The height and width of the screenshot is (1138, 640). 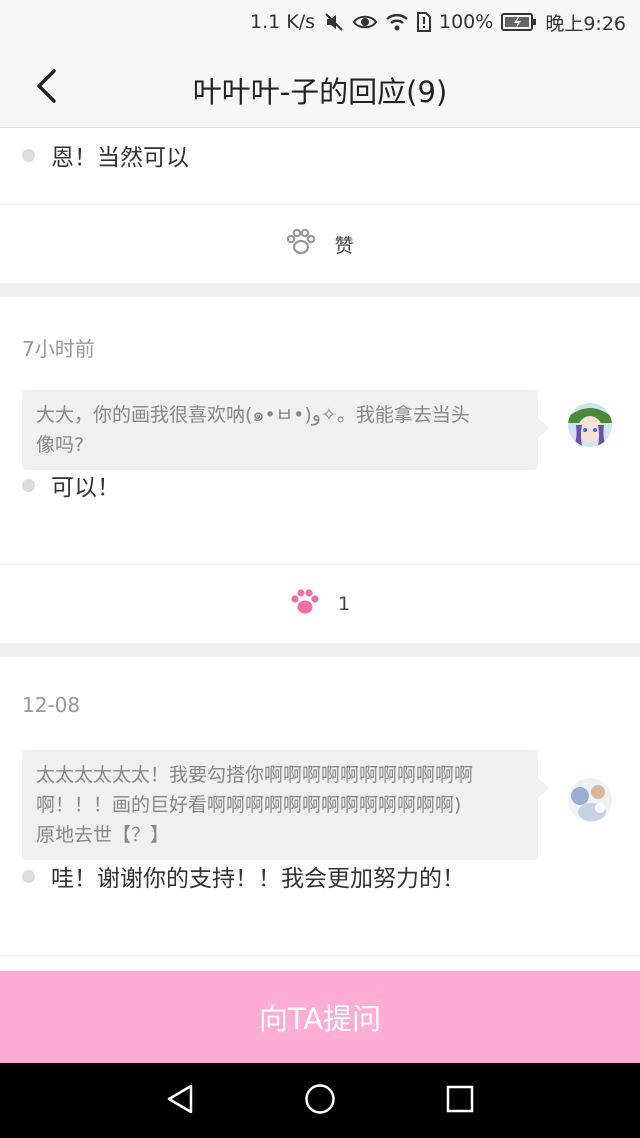 What do you see at coordinates (51, 705) in the screenshot?
I see `timestamp: 12-08` at bounding box center [51, 705].